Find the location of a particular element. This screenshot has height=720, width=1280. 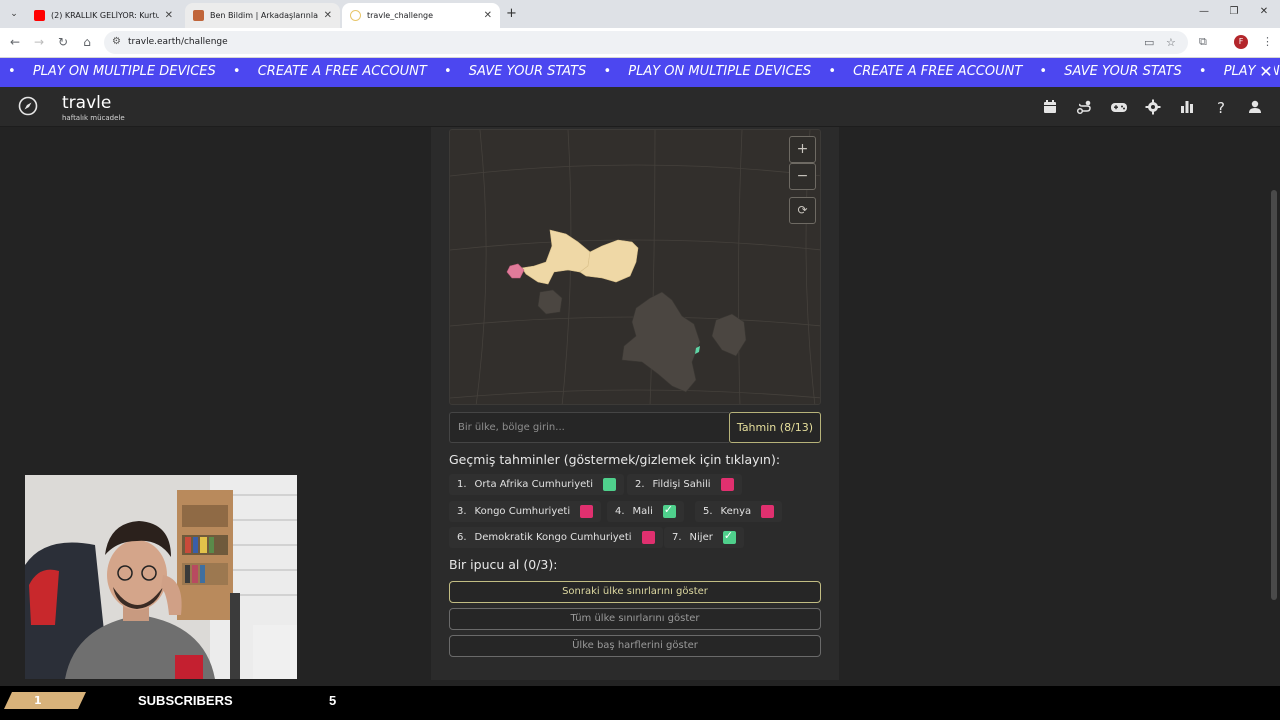

calendar-icon is located at coordinates (1050, 107).